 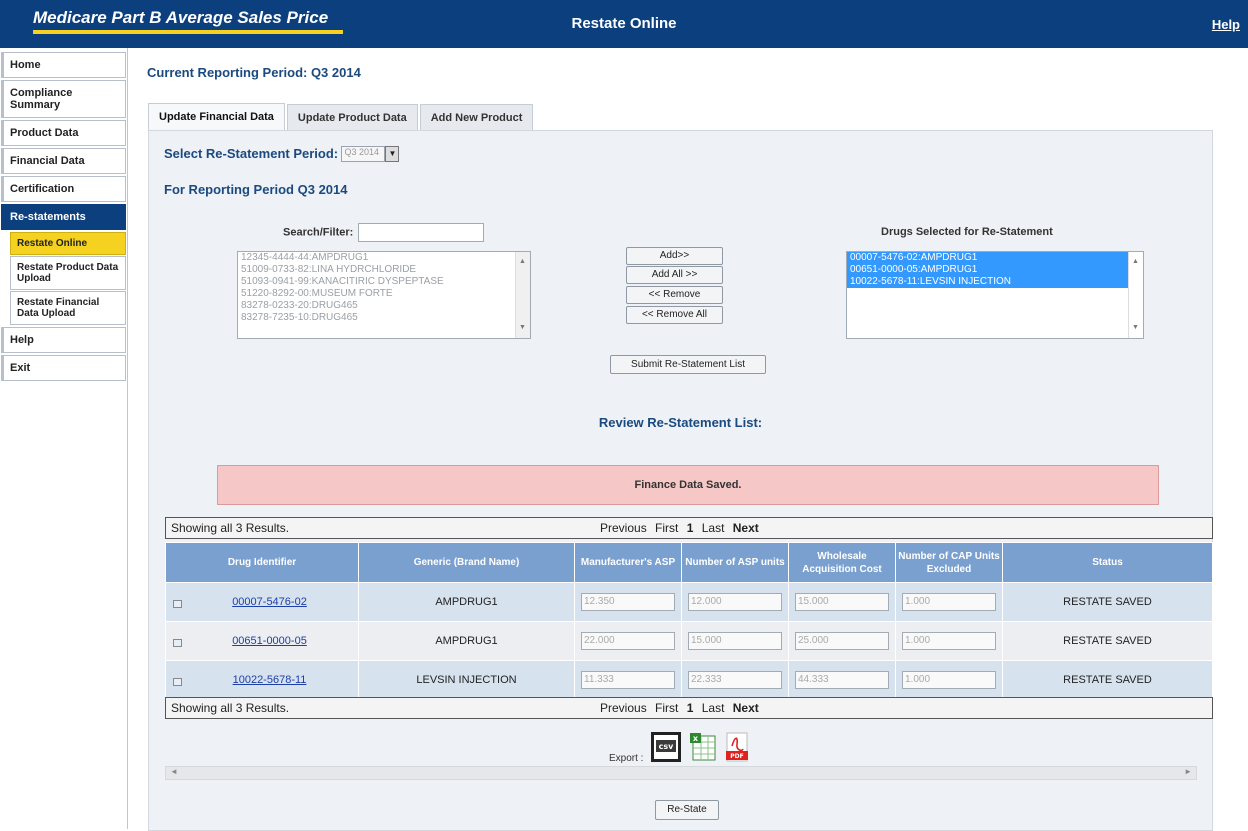 I want to click on column-header: Wholesale Acquisition Cost, so click(x=842, y=562).